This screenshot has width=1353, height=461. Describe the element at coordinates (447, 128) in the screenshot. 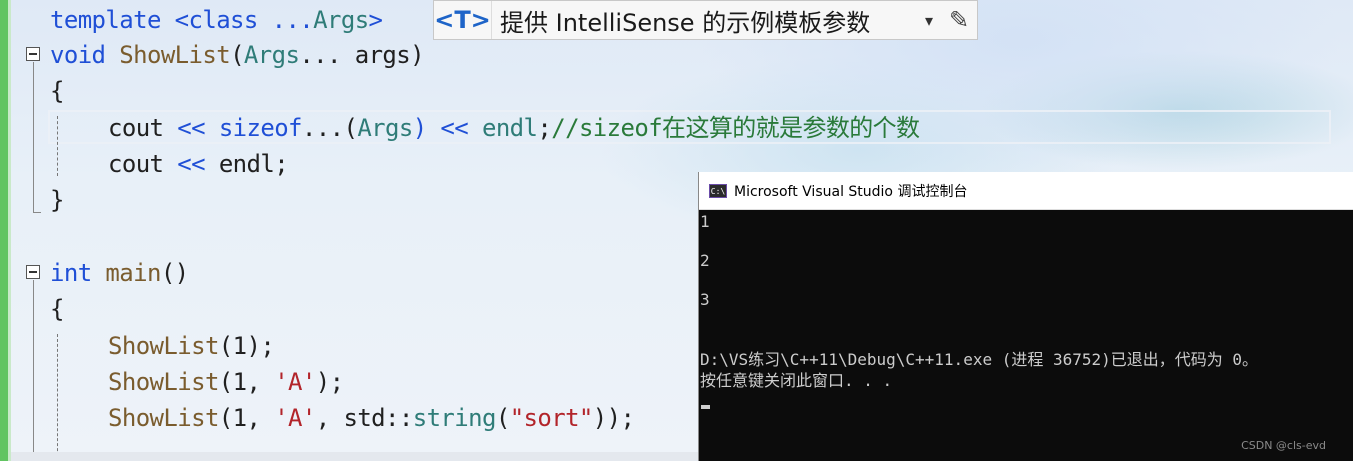

I see `code-token: ) <<` at that location.